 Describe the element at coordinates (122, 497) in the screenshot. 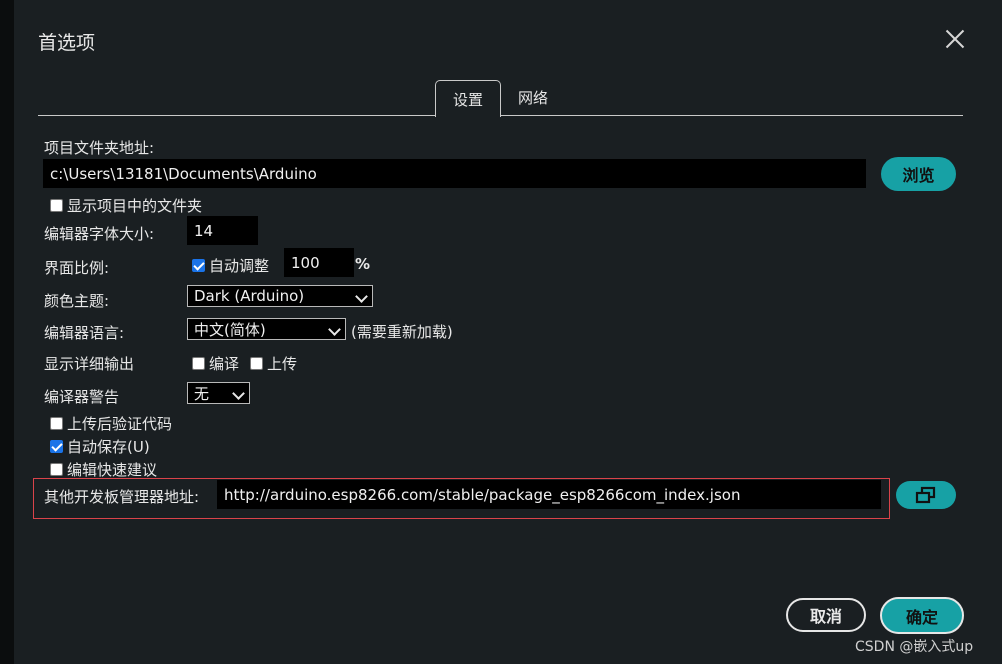

I see `board-manager-label: 其他开发板管理器地址:` at that location.